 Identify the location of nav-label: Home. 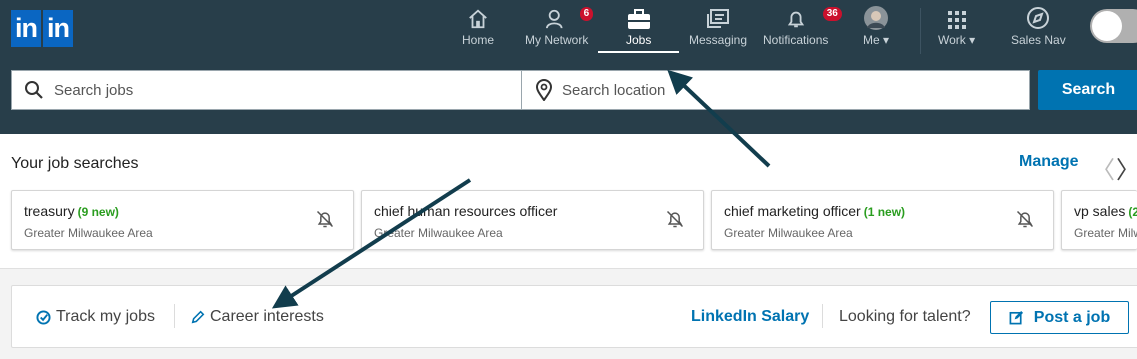
(478, 40).